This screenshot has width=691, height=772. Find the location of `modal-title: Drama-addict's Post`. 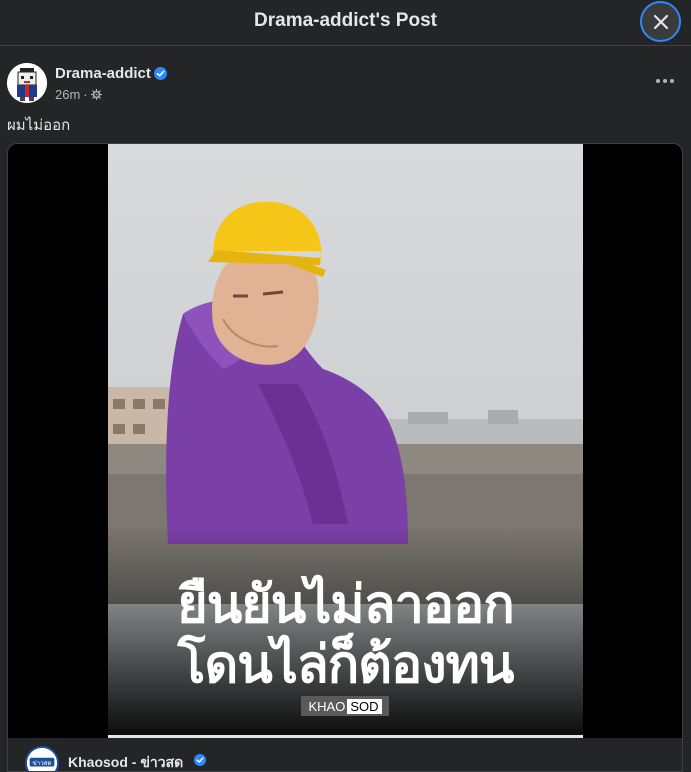

modal-title: Drama-addict's Post is located at coordinates (345, 20).